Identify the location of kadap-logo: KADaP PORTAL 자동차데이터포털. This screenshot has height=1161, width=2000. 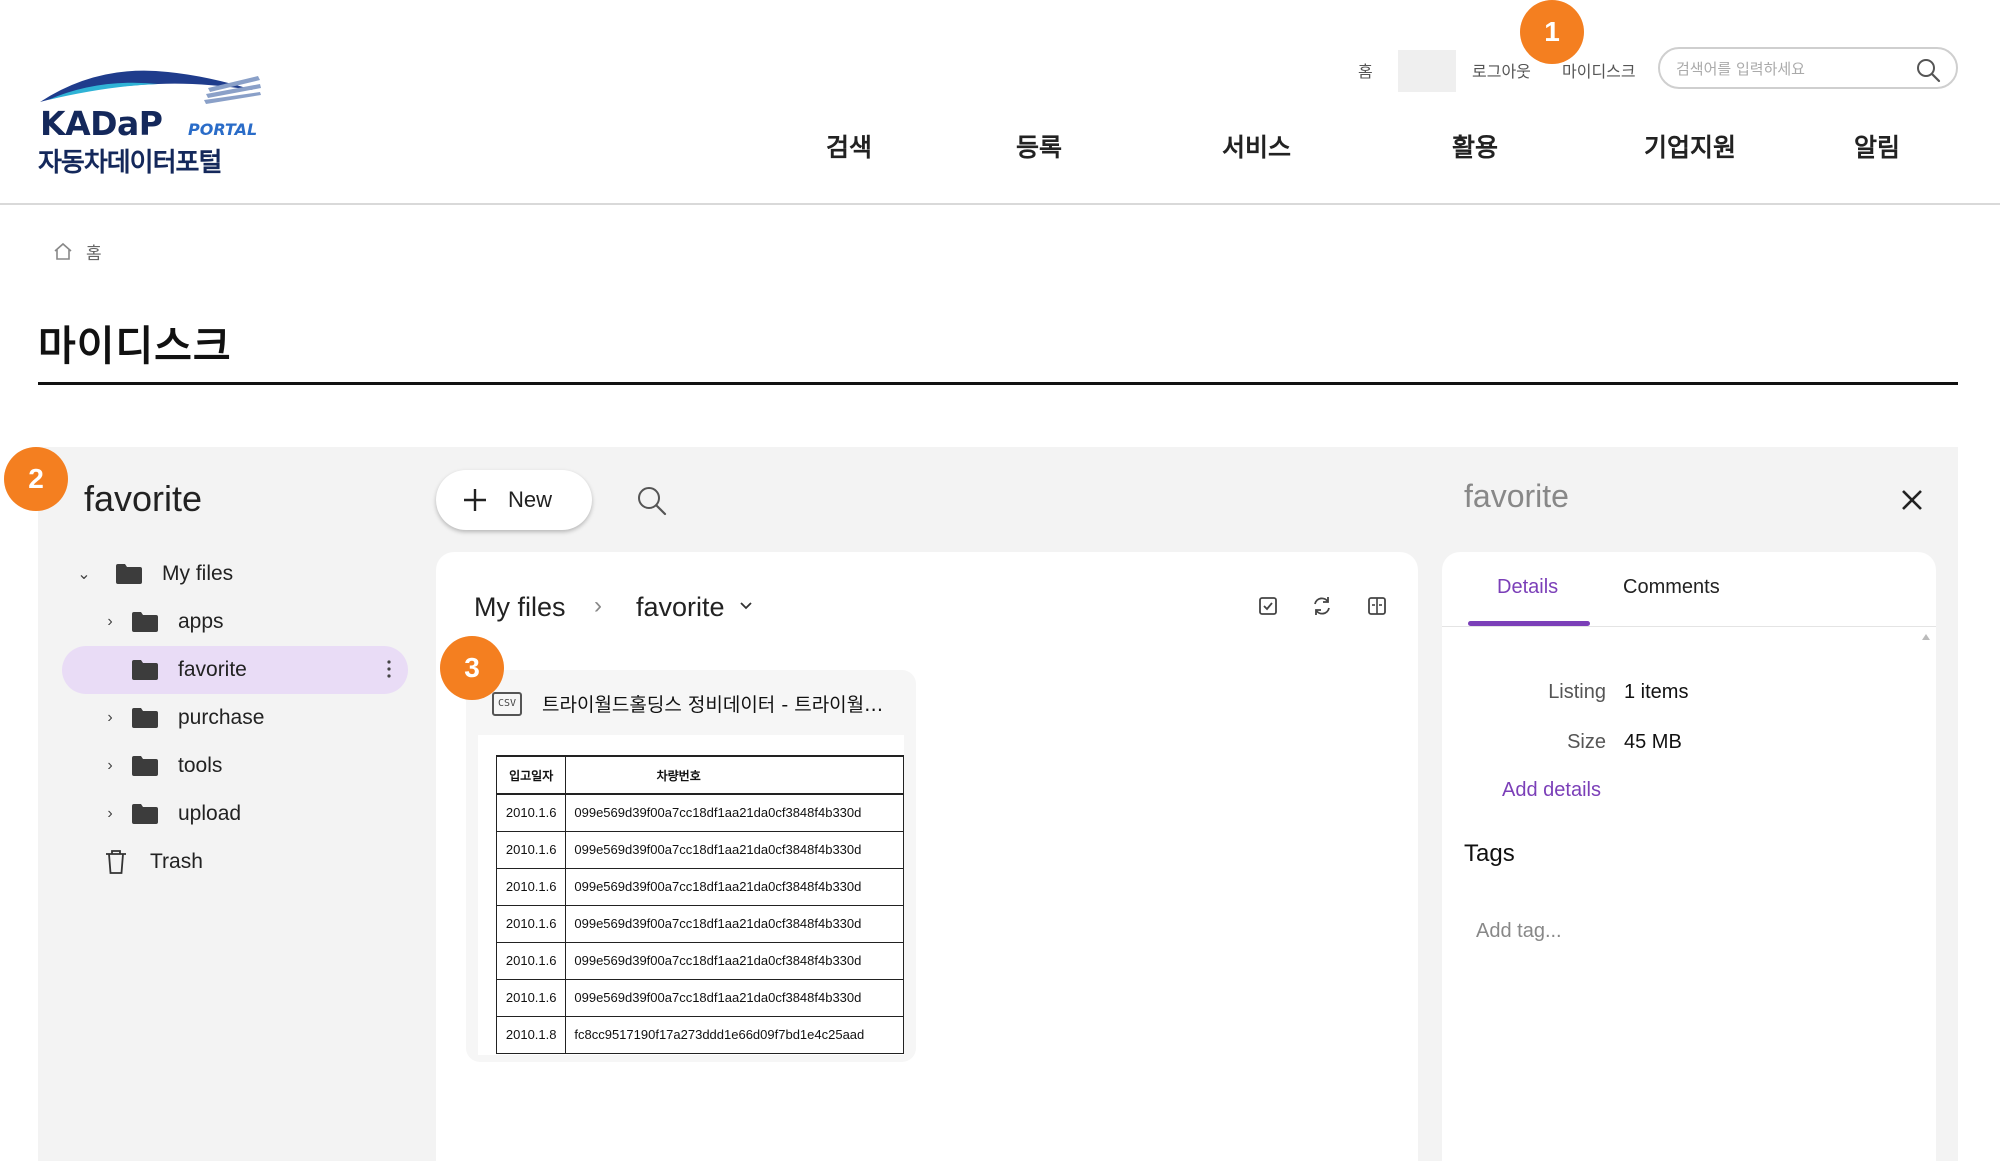
(153, 122).